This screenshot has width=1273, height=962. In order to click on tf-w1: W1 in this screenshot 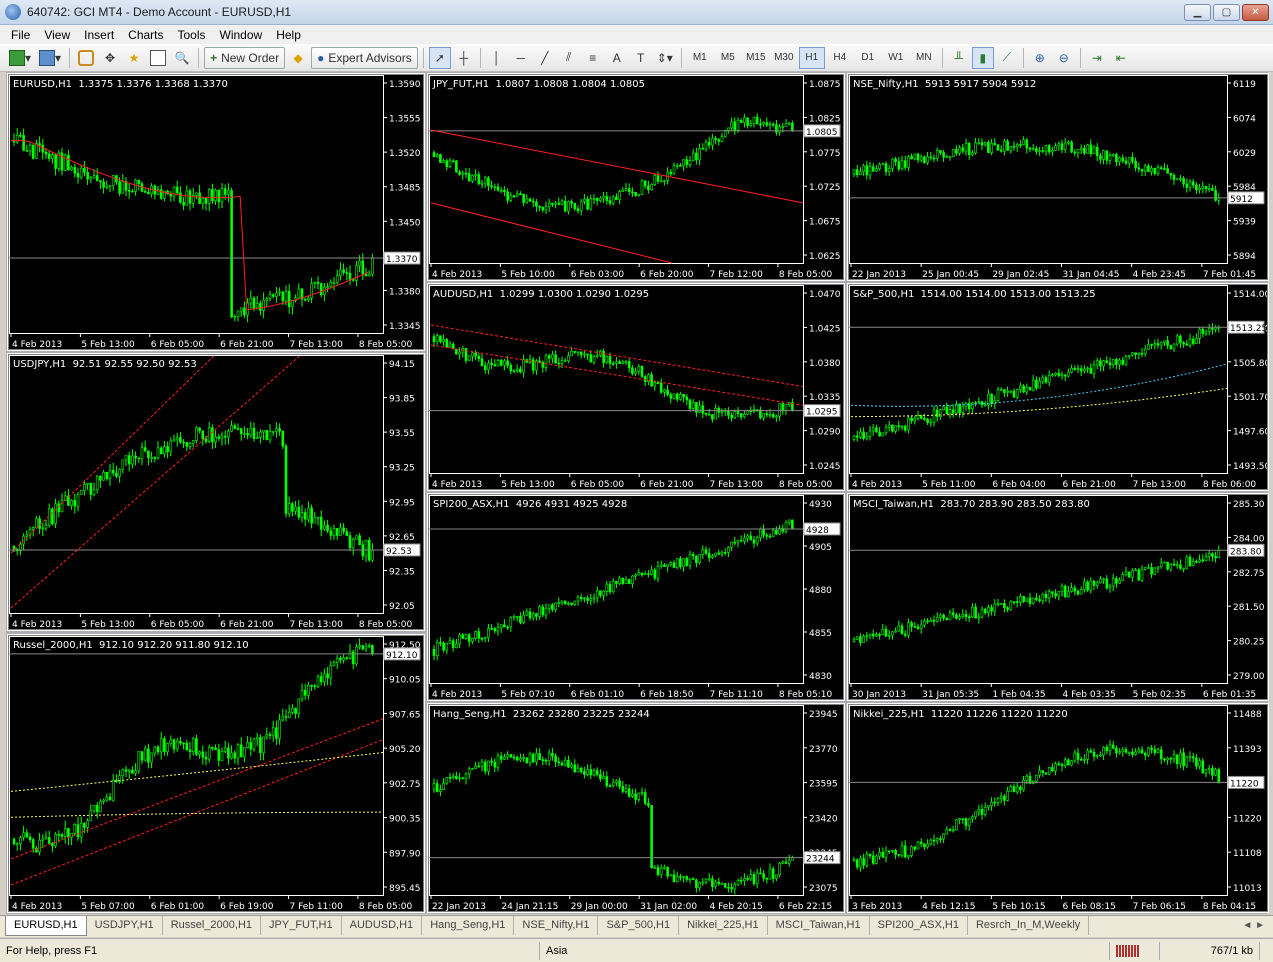, I will do `click(896, 58)`.